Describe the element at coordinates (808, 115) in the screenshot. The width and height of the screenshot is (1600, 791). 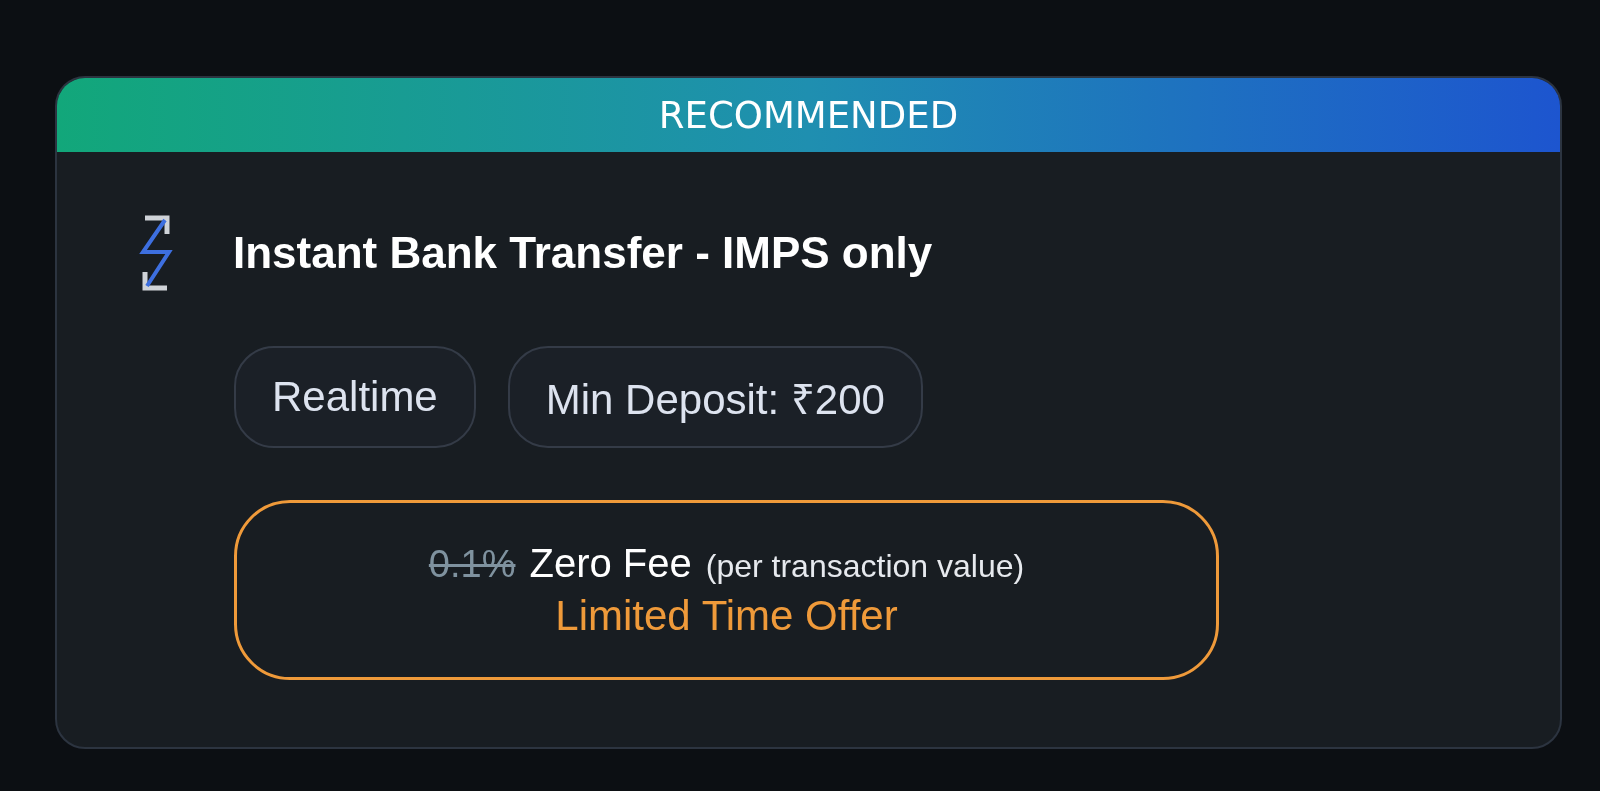
I see `recommended-banner: RECOMMENDED` at that location.